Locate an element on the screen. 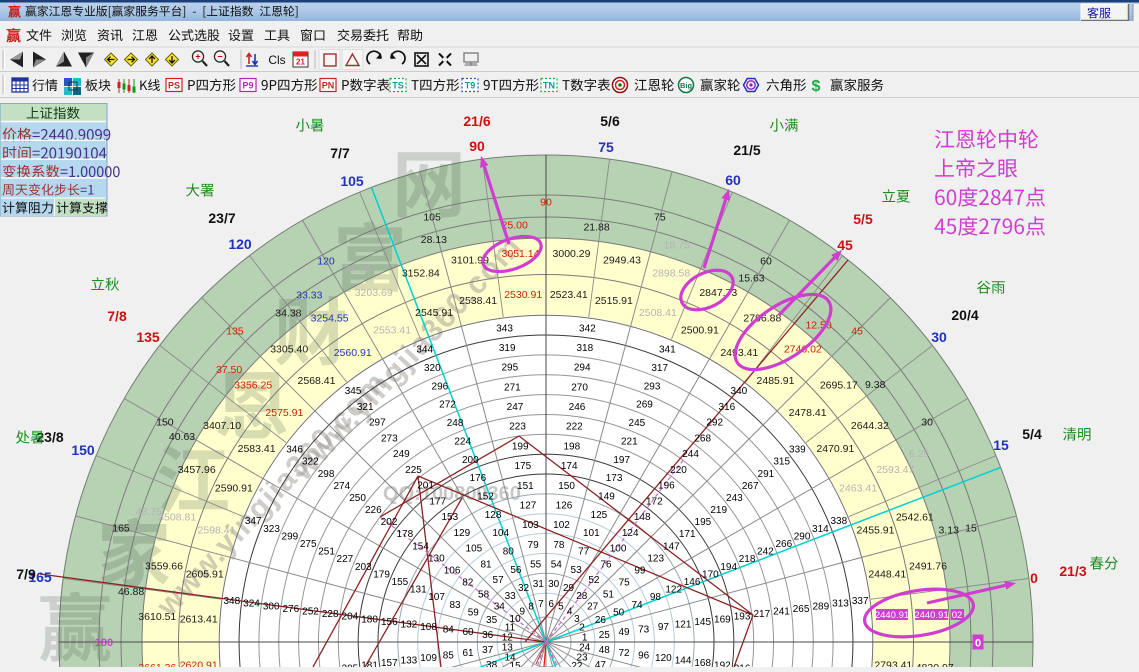 This screenshot has height=672, width=1139. svg-text: 196 is located at coordinates (666, 486).